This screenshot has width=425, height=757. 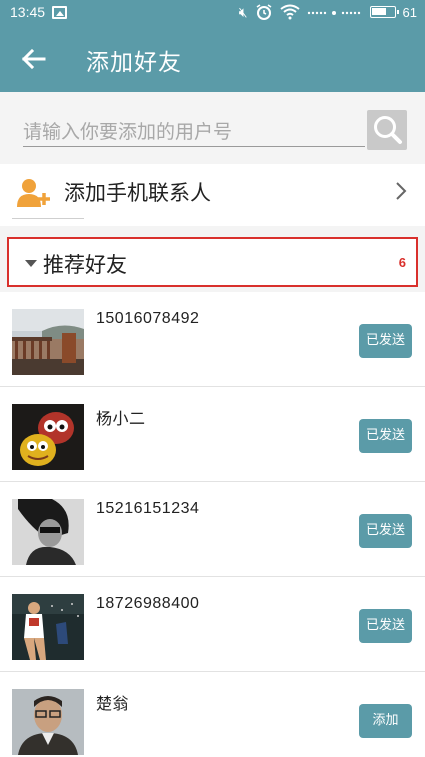 I want to click on add-phone-contacts-label: 添加手机联系人, so click(x=137, y=193).